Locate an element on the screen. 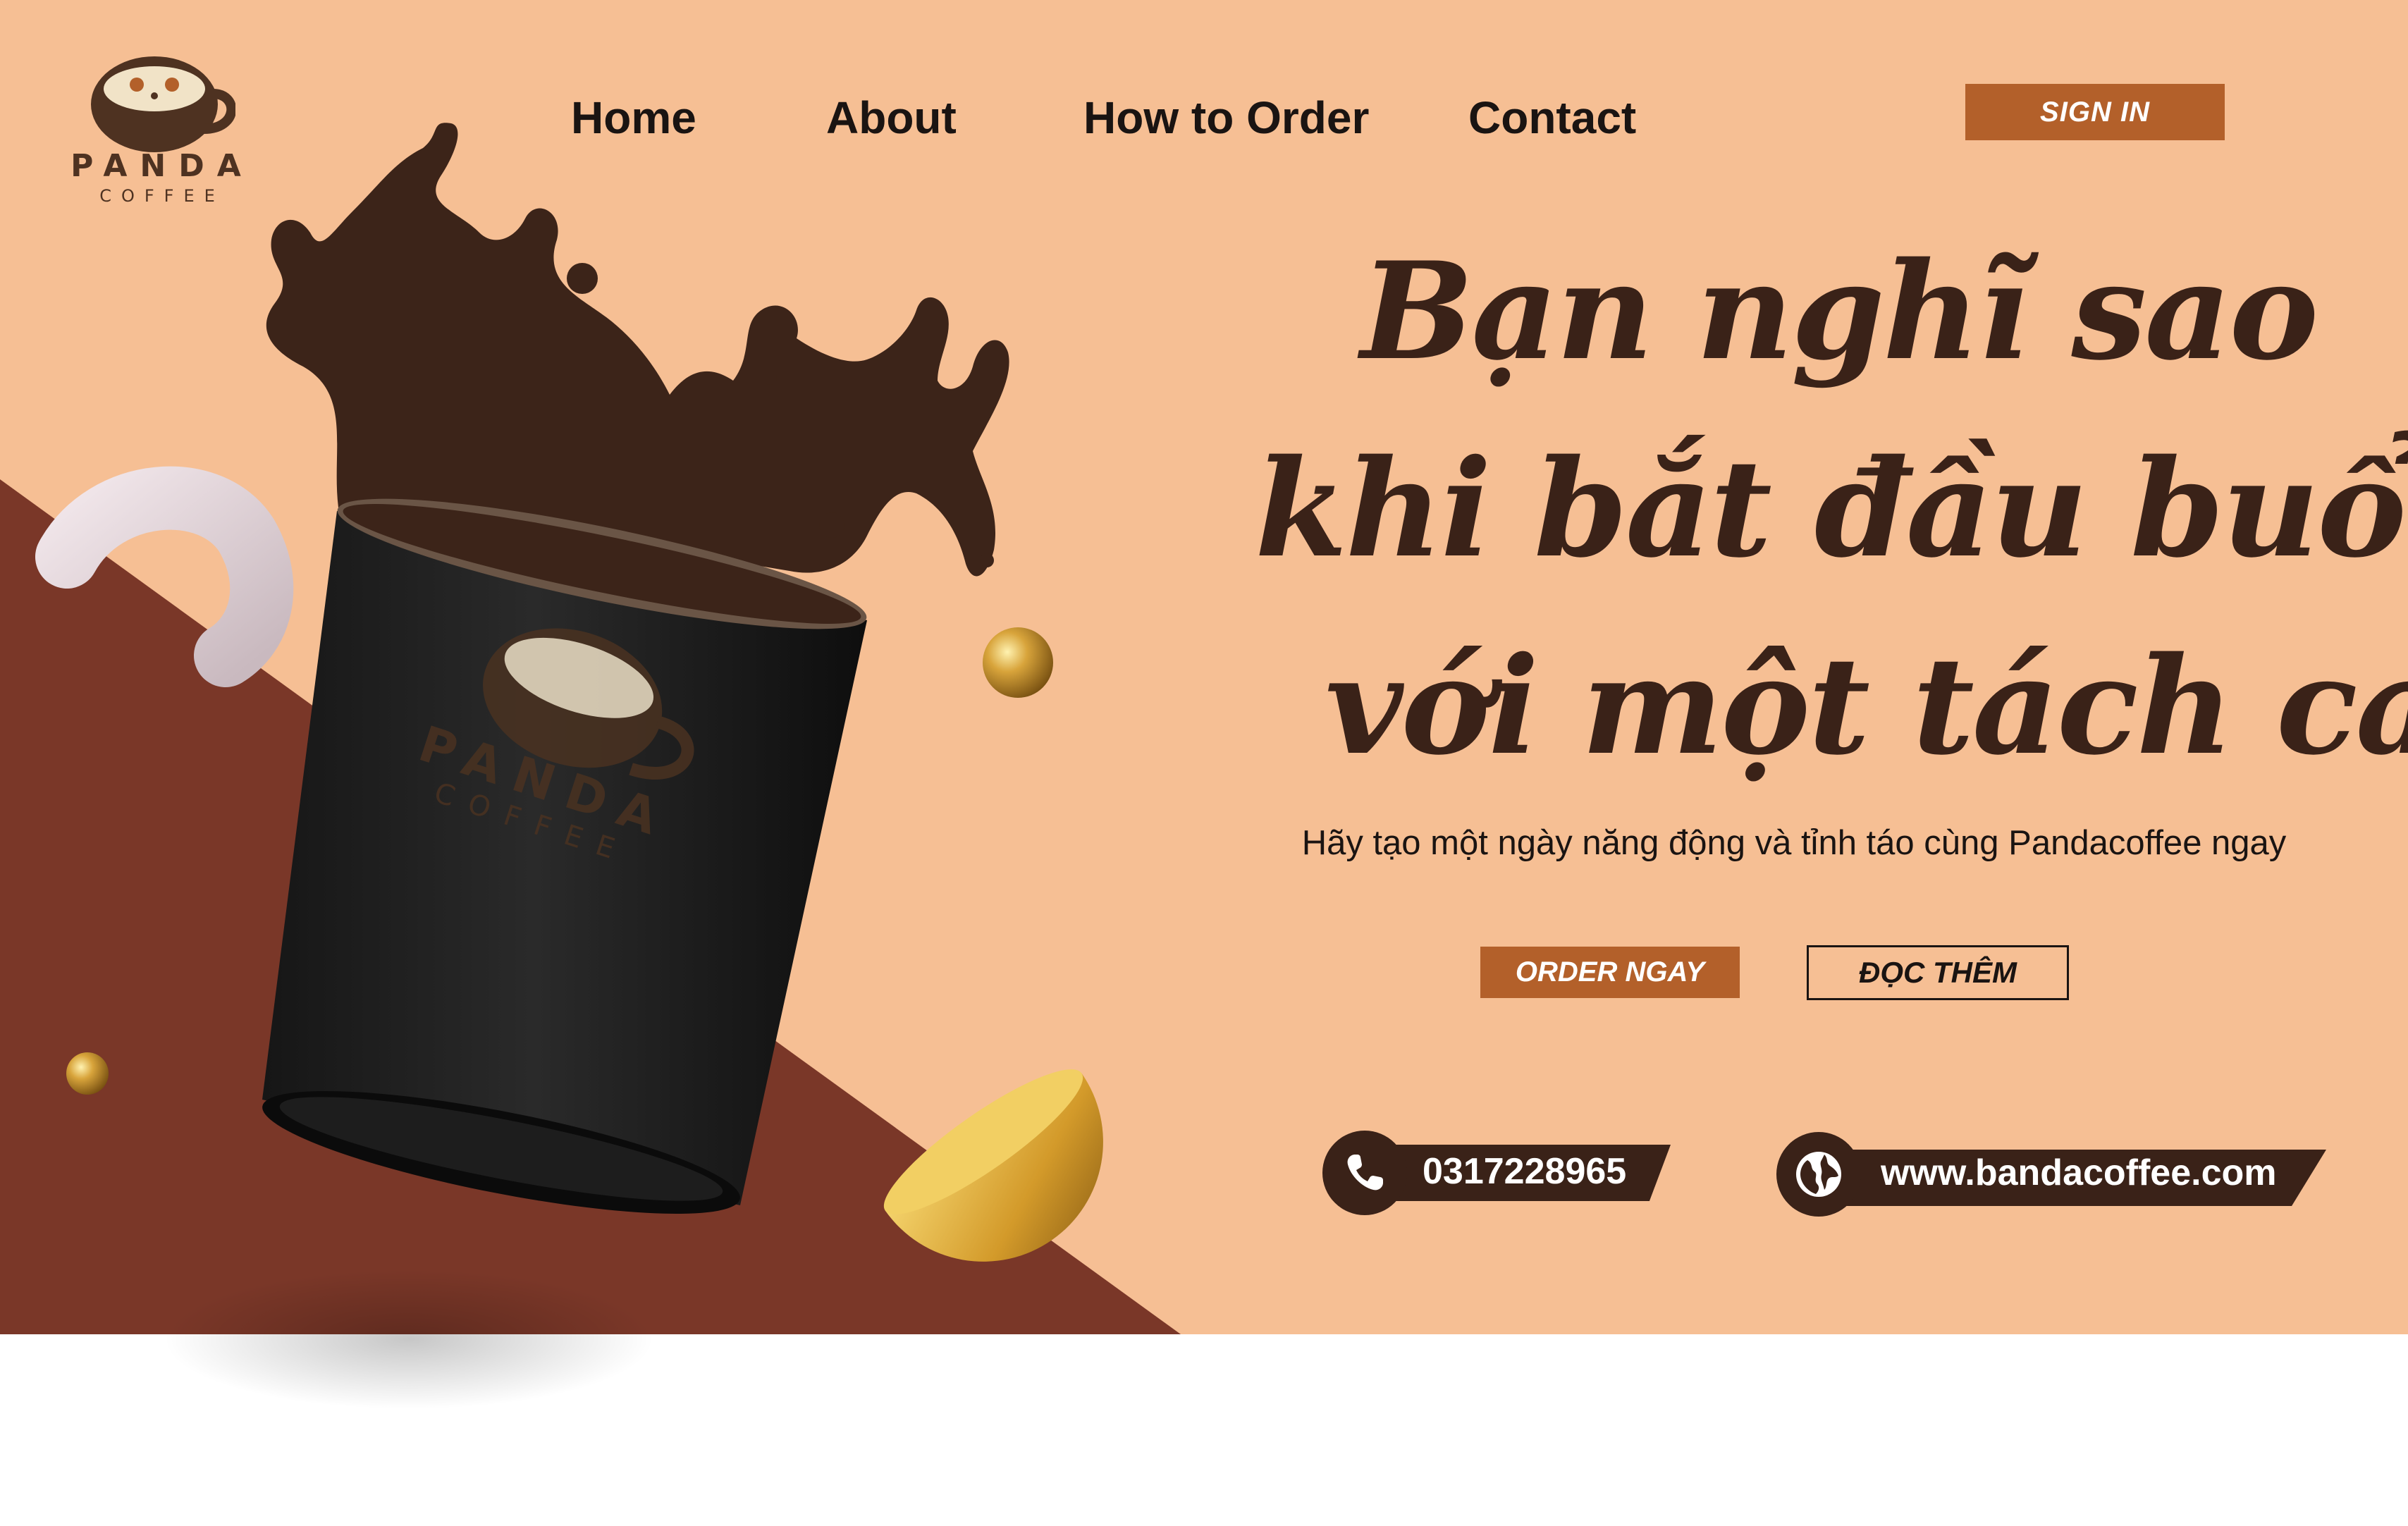 The image size is (2408, 1526). nav-item-contact: Contact is located at coordinates (1552, 118).